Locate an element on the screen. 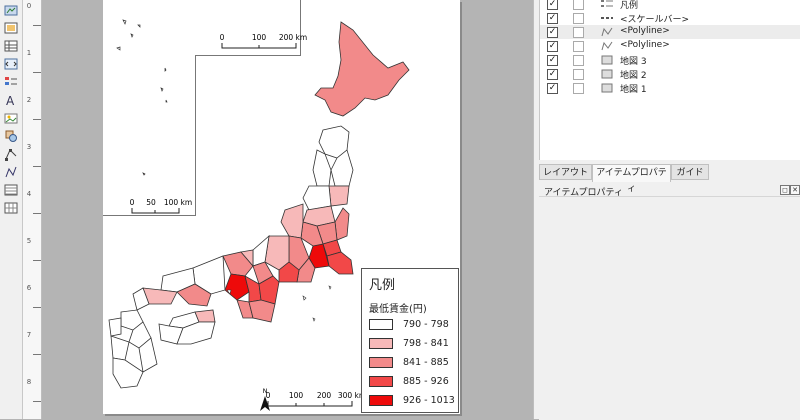 Image resolution: width=800 pixels, height=420 pixels. add-html-icon is located at coordinates (11, 64).